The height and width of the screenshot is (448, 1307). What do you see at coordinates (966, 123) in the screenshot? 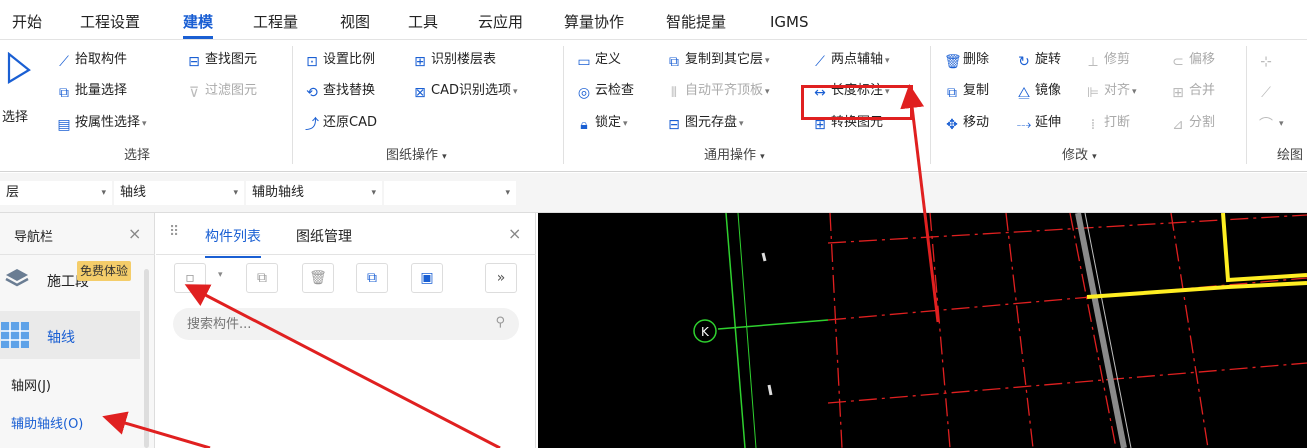
I see `move-button: ✥ 移动` at bounding box center [966, 123].